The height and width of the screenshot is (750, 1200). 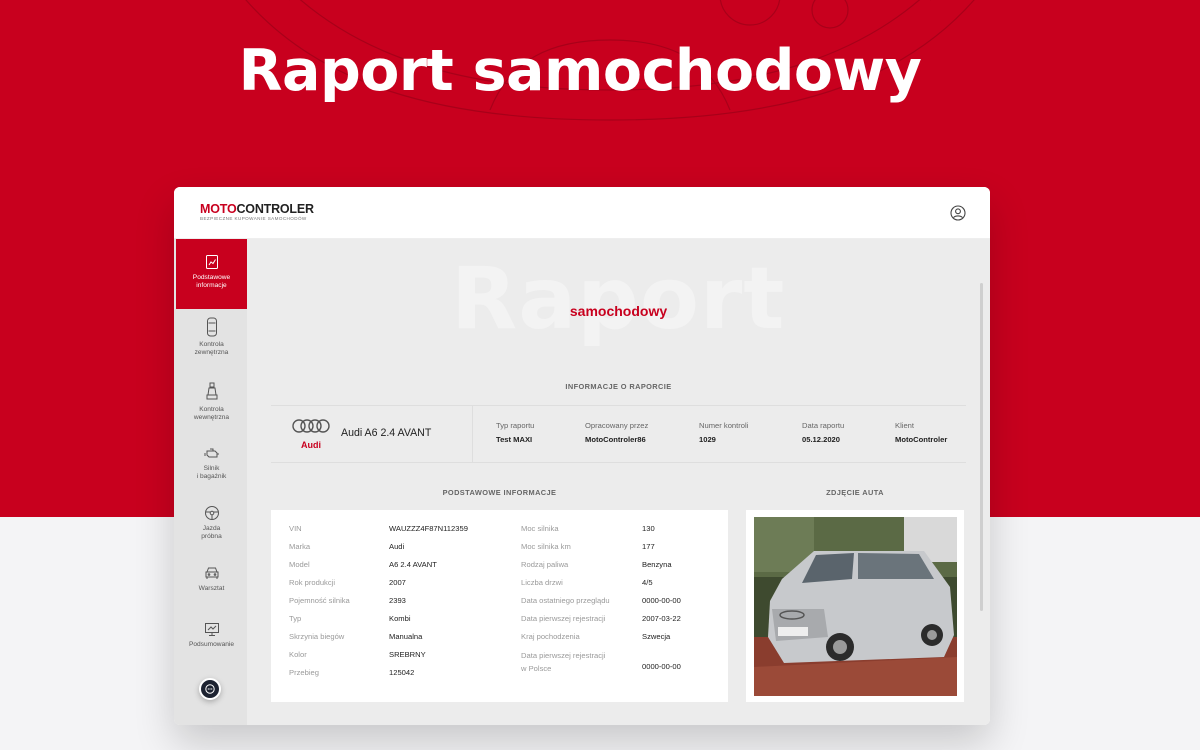 I want to click on meta-label: Opracowany przez, so click(x=617, y=425).